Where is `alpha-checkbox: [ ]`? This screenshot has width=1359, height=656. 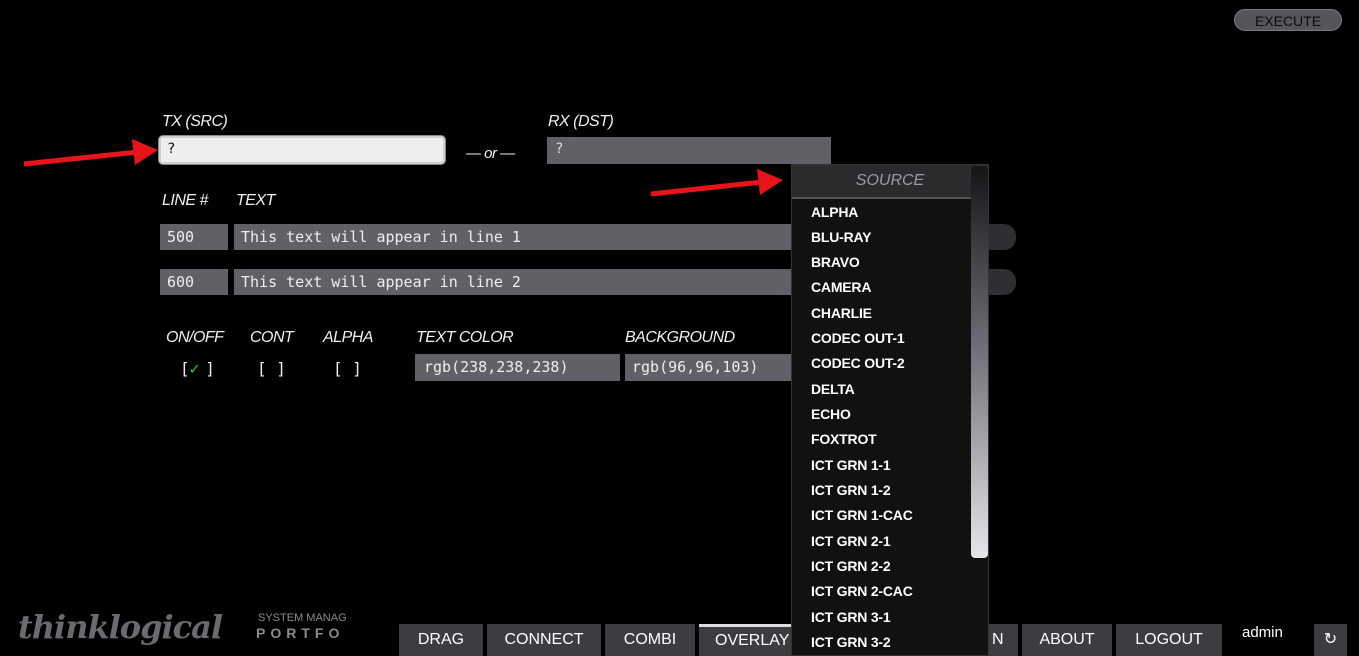
alpha-checkbox: [ ] is located at coordinates (347, 368).